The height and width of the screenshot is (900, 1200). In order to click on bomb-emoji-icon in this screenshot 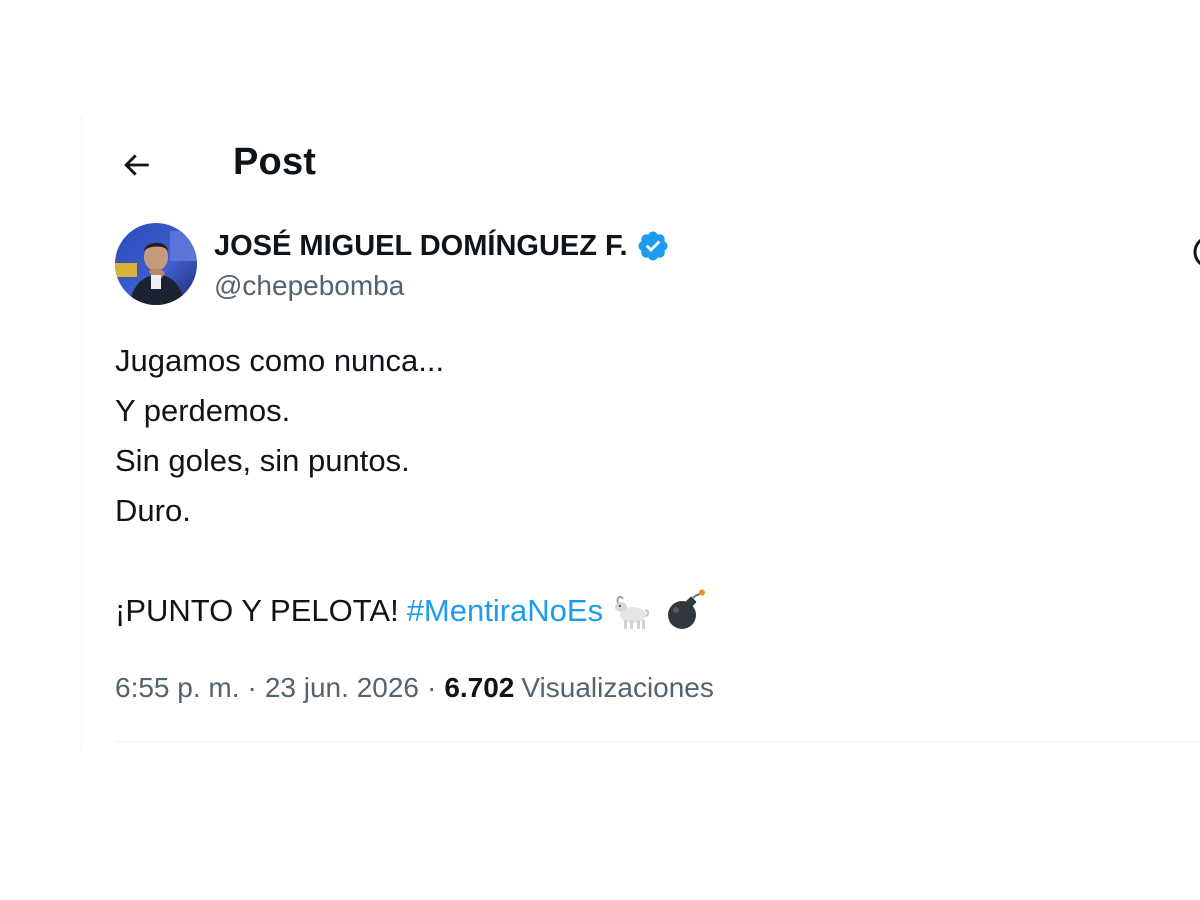, I will do `click(685, 611)`.